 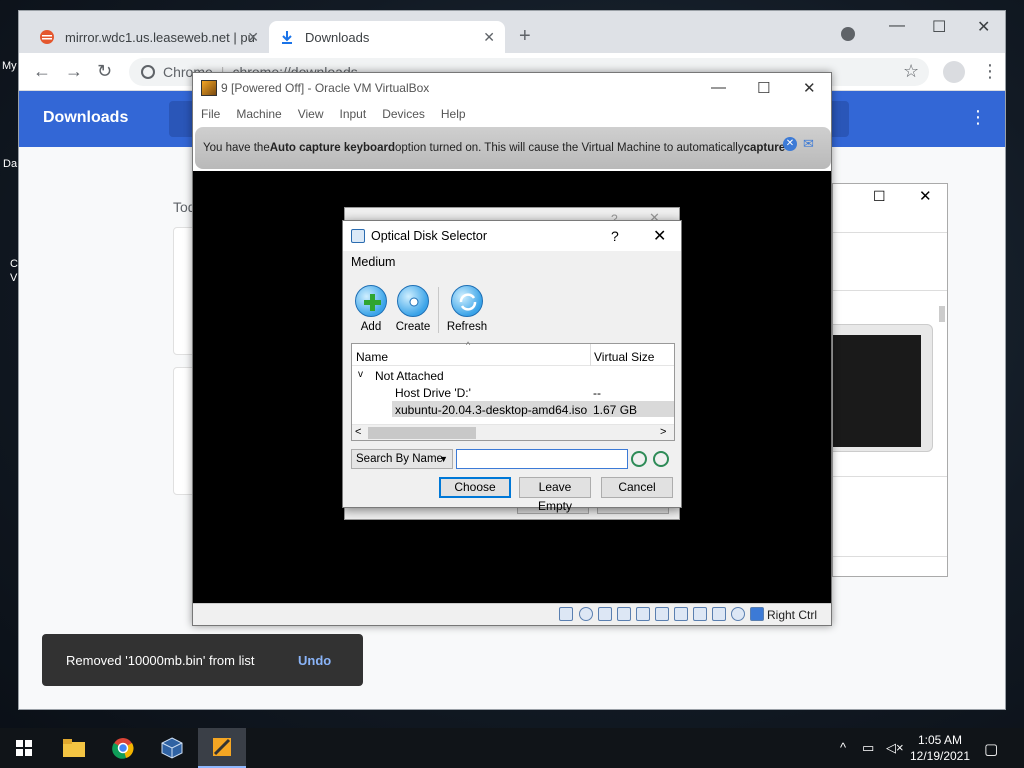 What do you see at coordinates (942, 314) in the screenshot?
I see `scrollbar` at bounding box center [942, 314].